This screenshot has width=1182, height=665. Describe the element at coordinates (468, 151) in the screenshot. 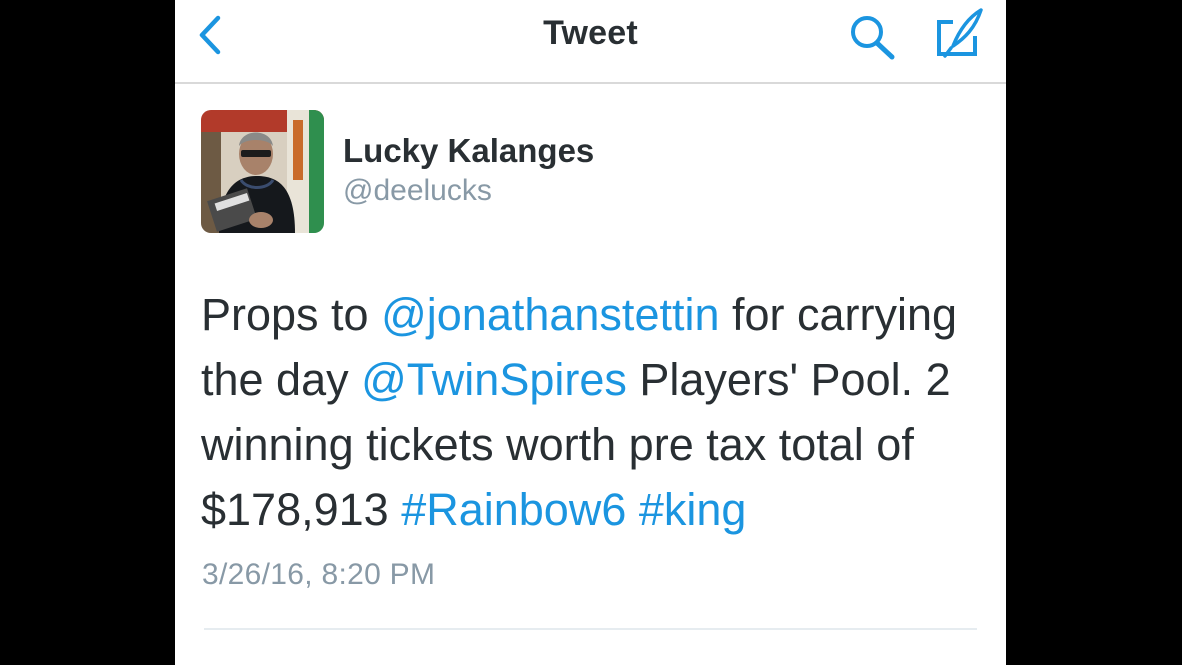

I see `author-name: Lucky Kalanges` at that location.